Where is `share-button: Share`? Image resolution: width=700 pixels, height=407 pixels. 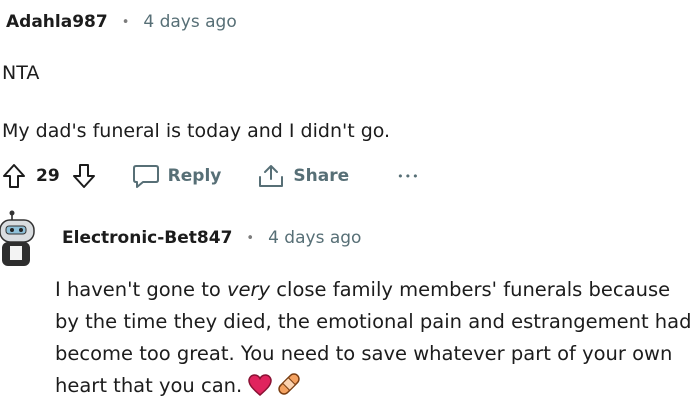
share-button: Share is located at coordinates (303, 176).